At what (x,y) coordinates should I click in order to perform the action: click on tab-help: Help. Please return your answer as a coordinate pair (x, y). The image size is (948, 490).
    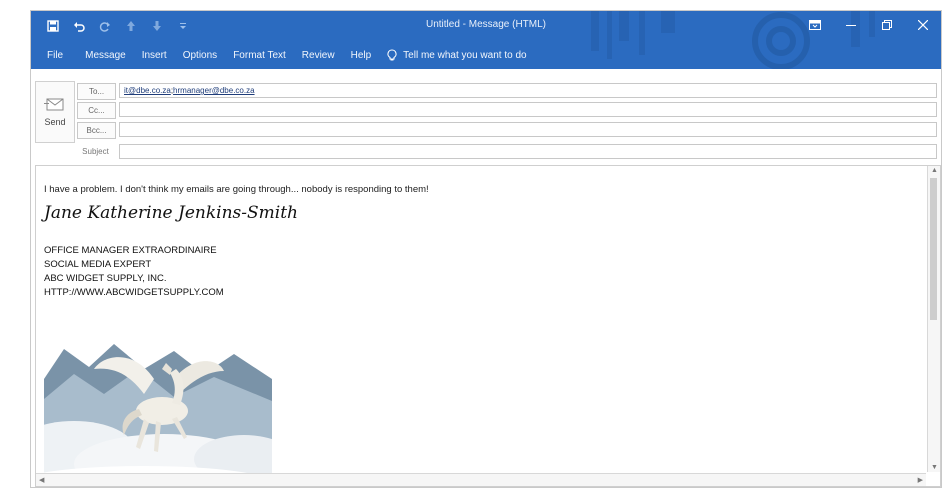
    Looking at the image, I should click on (361, 55).